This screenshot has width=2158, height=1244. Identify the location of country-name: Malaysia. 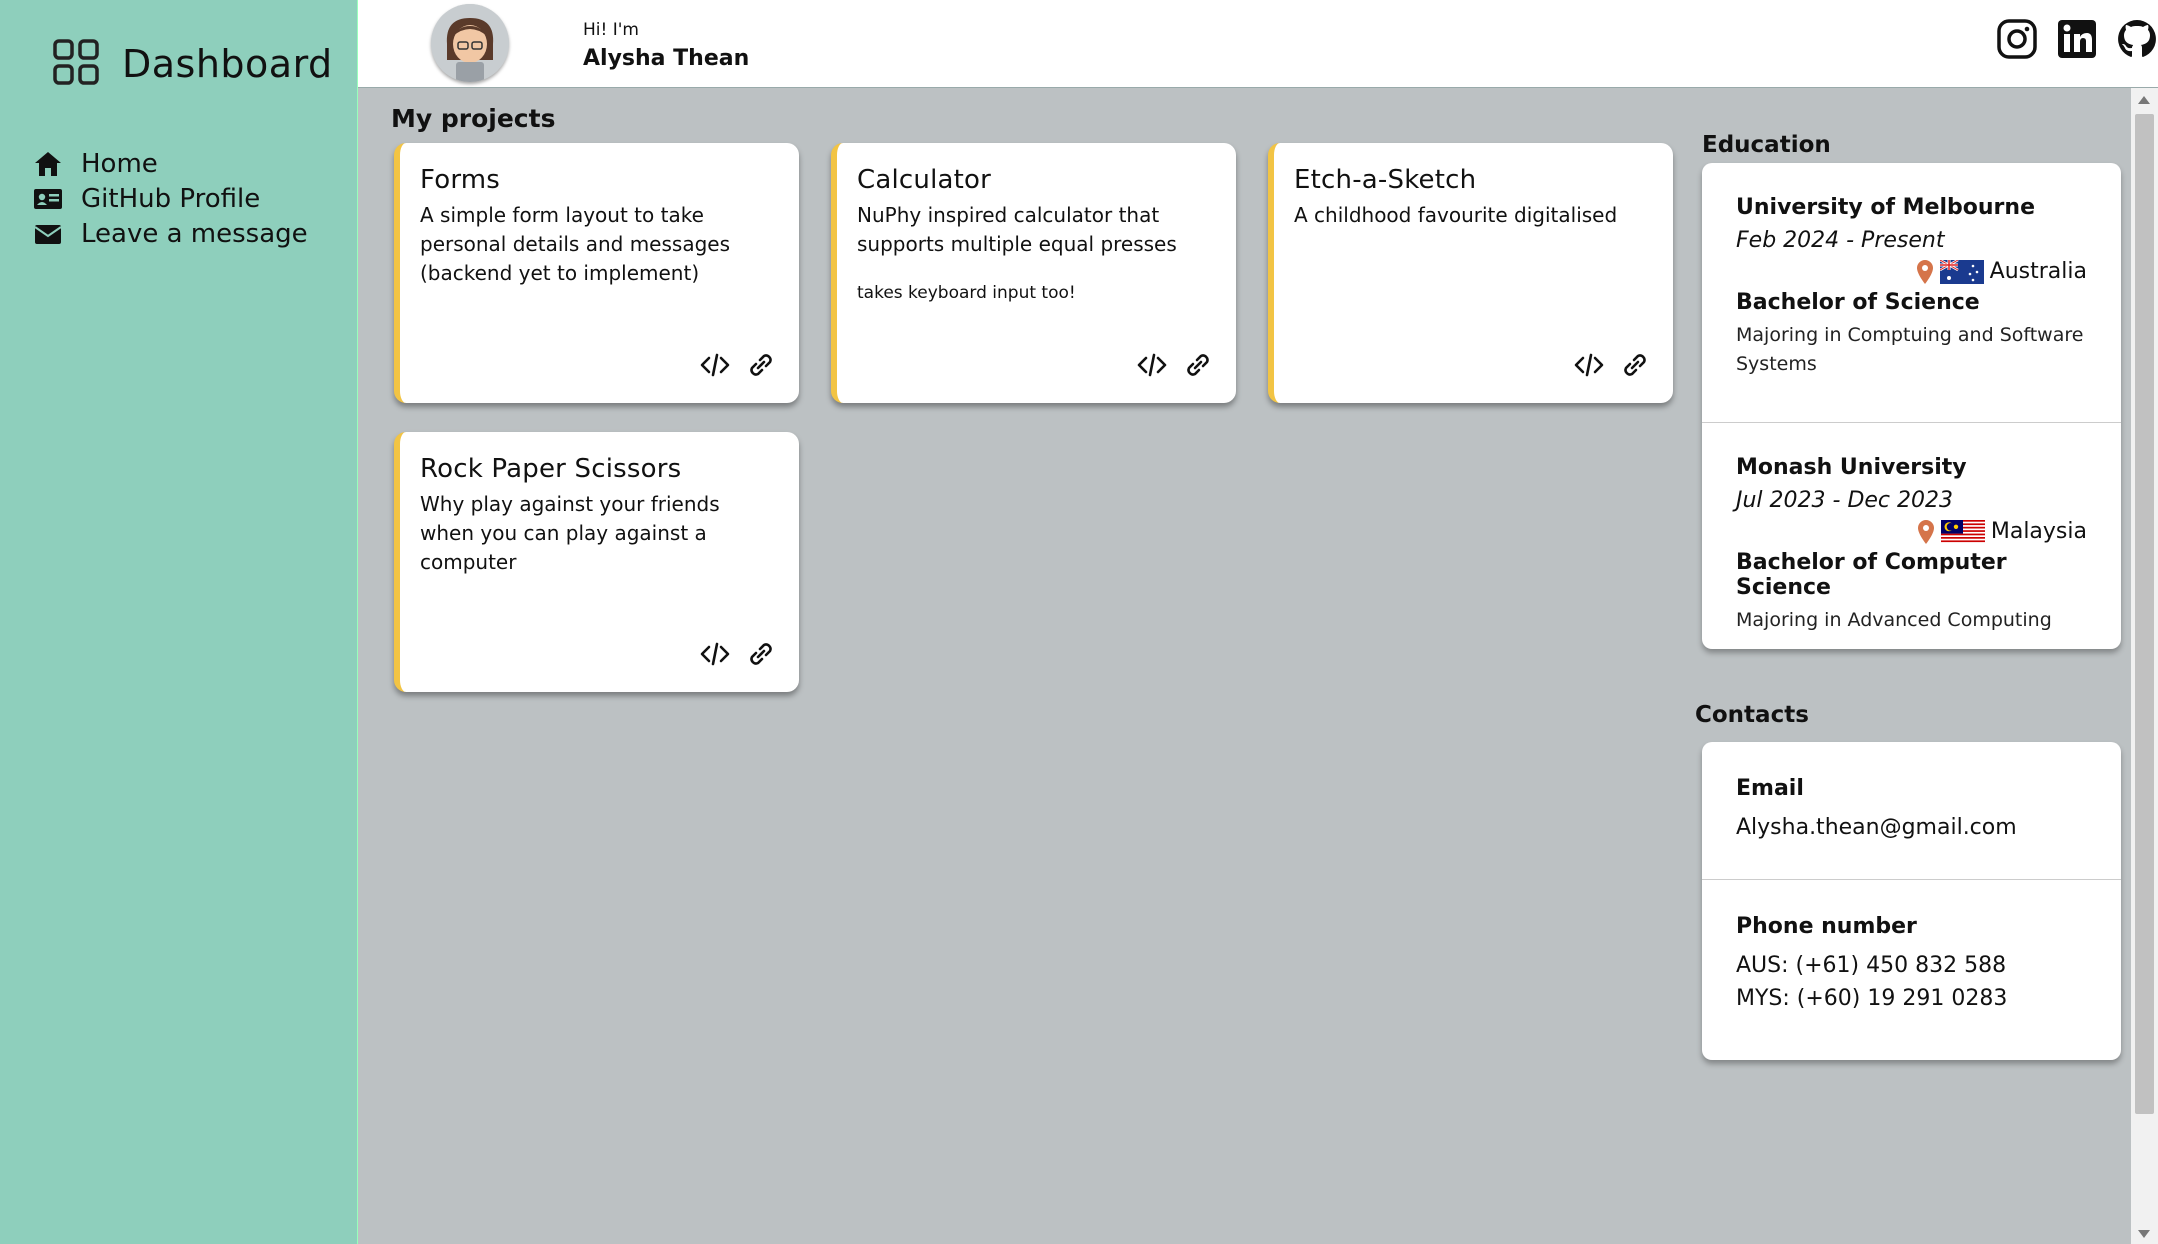
(2038, 531).